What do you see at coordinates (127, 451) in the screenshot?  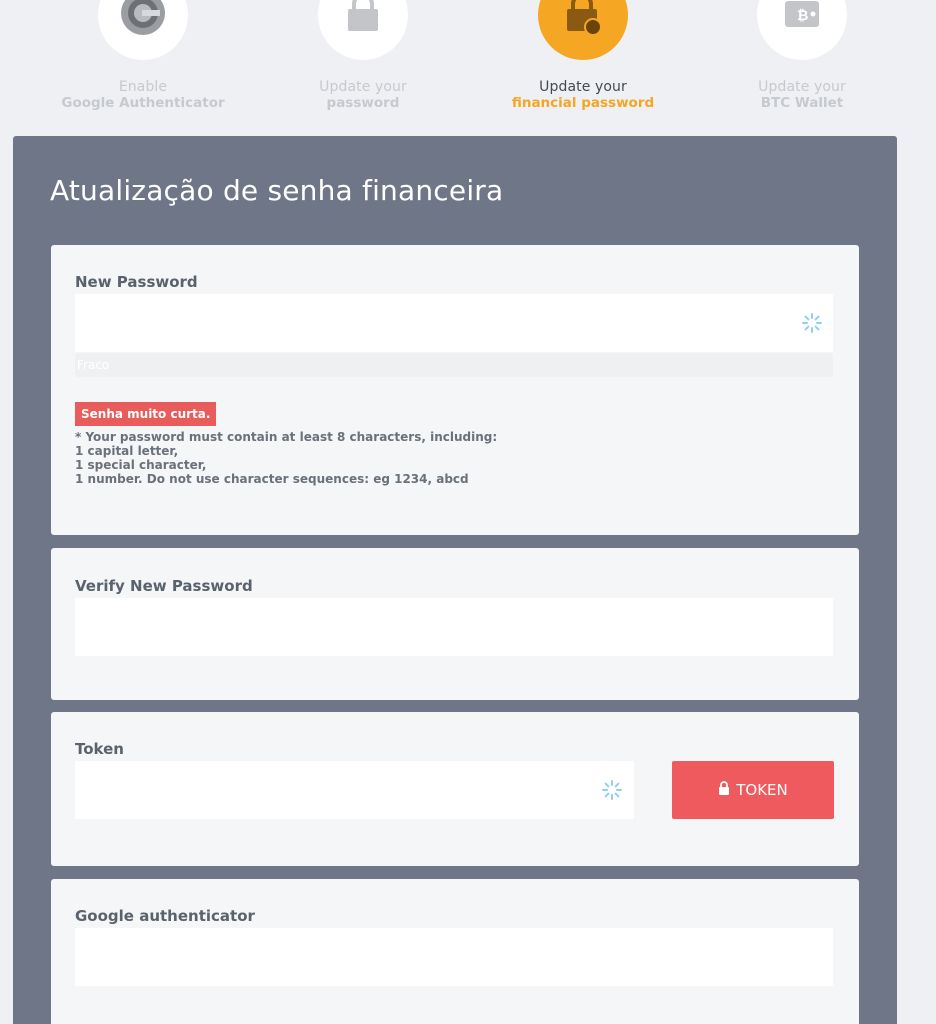 I see `hint-line: 1 capital letter,` at bounding box center [127, 451].